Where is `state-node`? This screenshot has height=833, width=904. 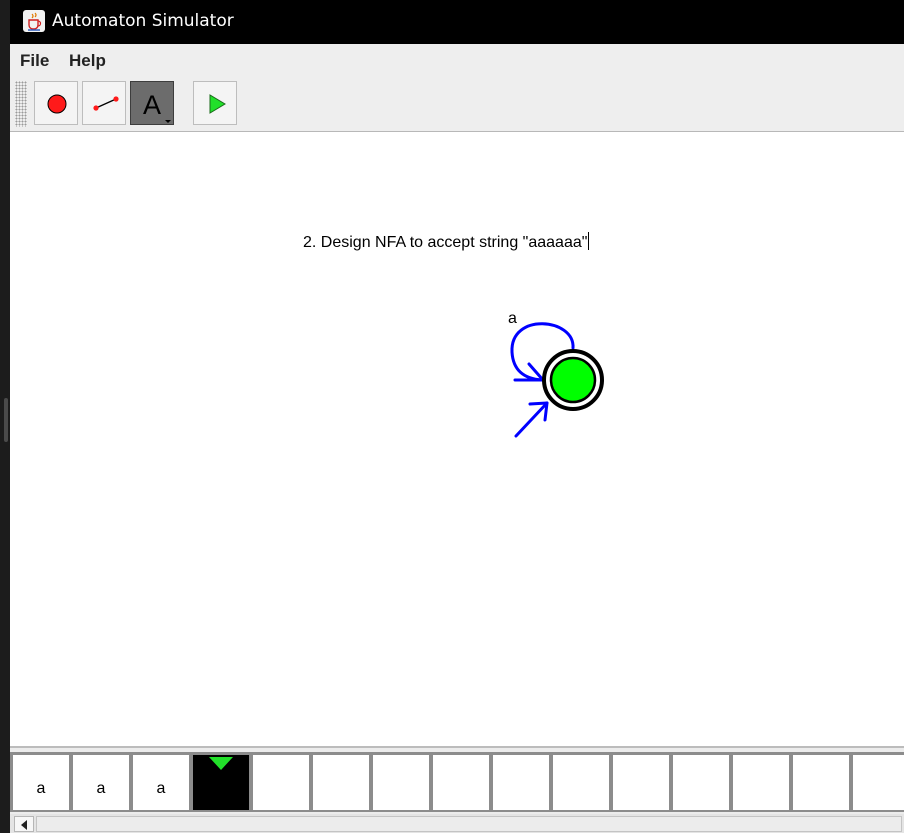
state-node is located at coordinates (573, 380).